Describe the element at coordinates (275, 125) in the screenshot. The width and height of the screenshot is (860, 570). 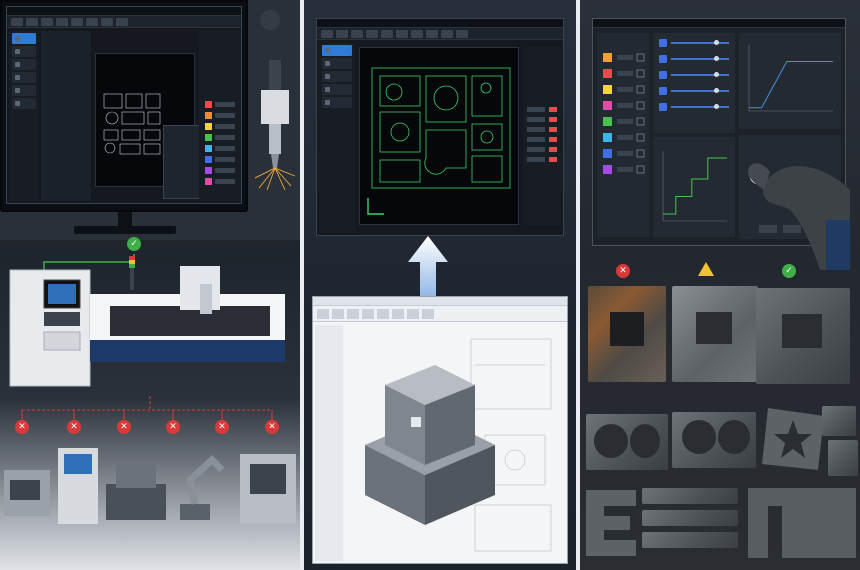
I see `laser-cutting-head` at that location.